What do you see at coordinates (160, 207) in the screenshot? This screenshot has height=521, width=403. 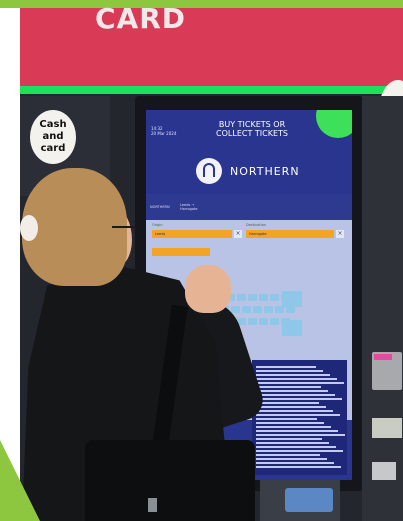 I see `screen-chip: NORTHERN` at bounding box center [160, 207].